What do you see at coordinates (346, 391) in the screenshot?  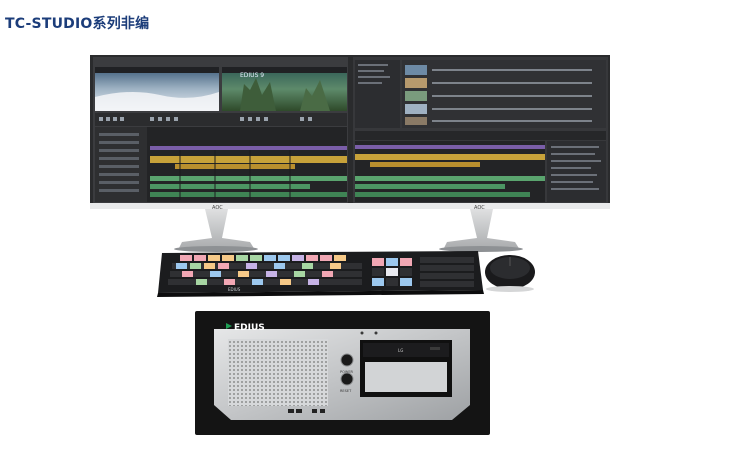 I see `reset-label: RESET` at bounding box center [346, 391].